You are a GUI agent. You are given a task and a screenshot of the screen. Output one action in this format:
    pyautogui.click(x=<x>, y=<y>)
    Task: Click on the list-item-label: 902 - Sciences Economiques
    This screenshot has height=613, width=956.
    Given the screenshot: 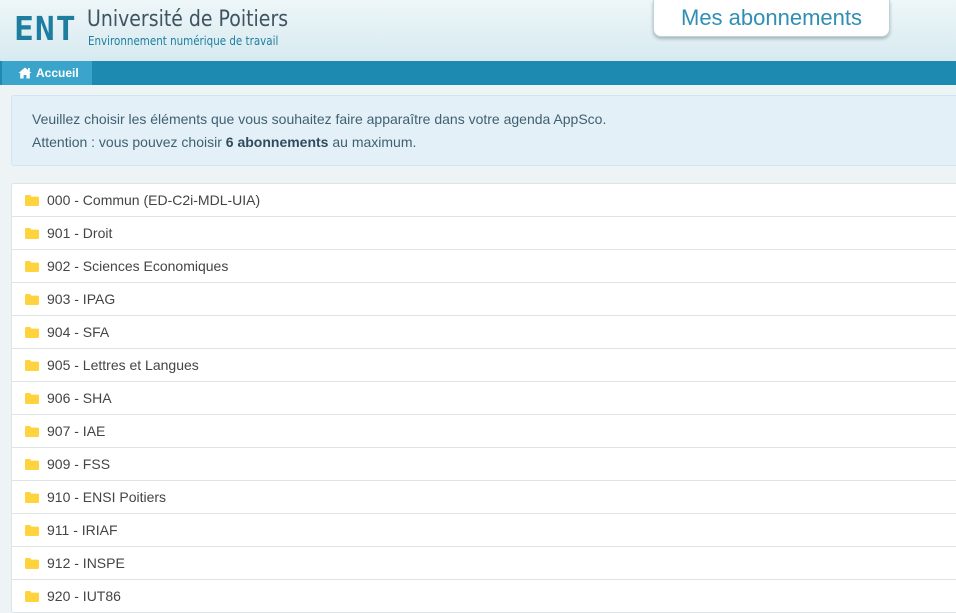 What is the action you would take?
    pyautogui.click(x=138, y=266)
    